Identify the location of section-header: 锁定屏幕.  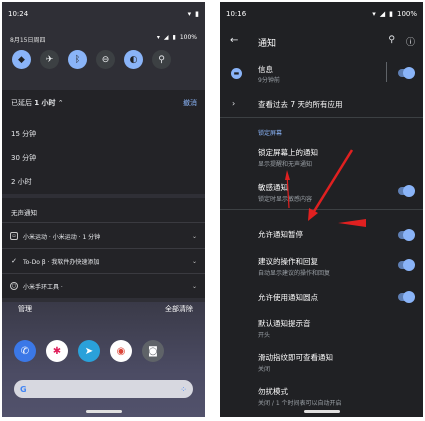
(270, 133).